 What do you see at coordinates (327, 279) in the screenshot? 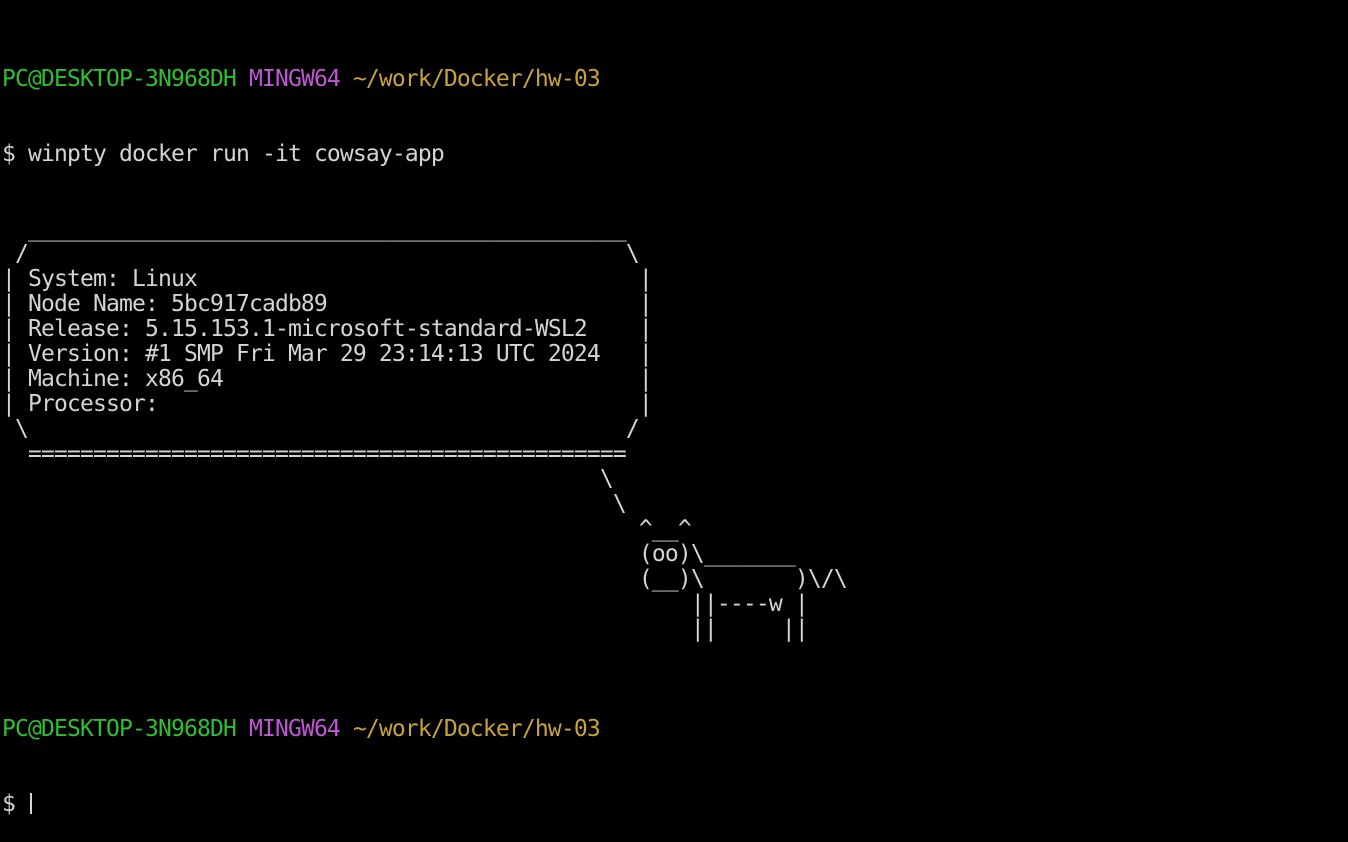
I see `output-line: | System: Linux |` at bounding box center [327, 279].